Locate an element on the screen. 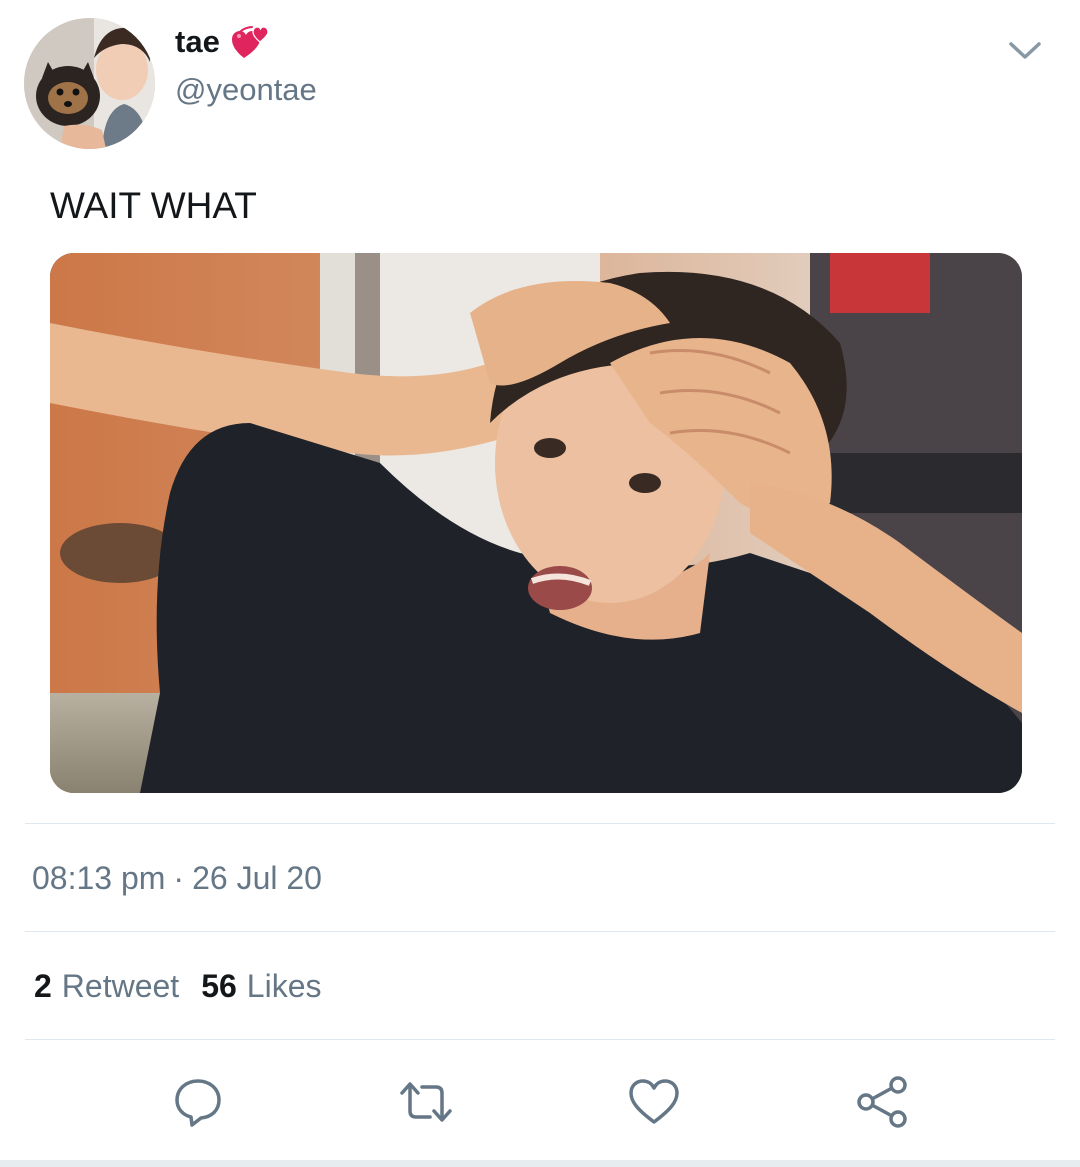 The image size is (1080, 1167). retweet-count: 2 is located at coordinates (43, 986).